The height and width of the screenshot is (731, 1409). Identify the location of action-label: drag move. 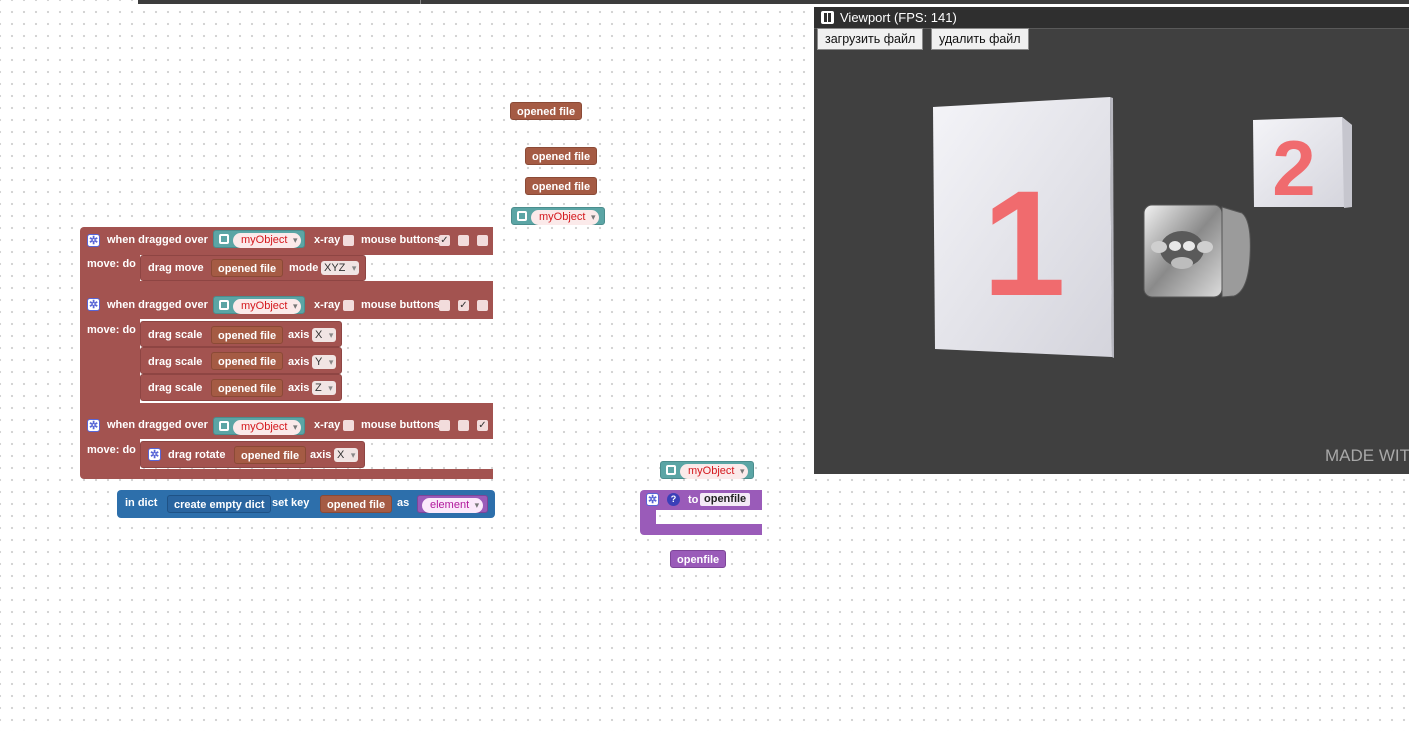
(176, 268).